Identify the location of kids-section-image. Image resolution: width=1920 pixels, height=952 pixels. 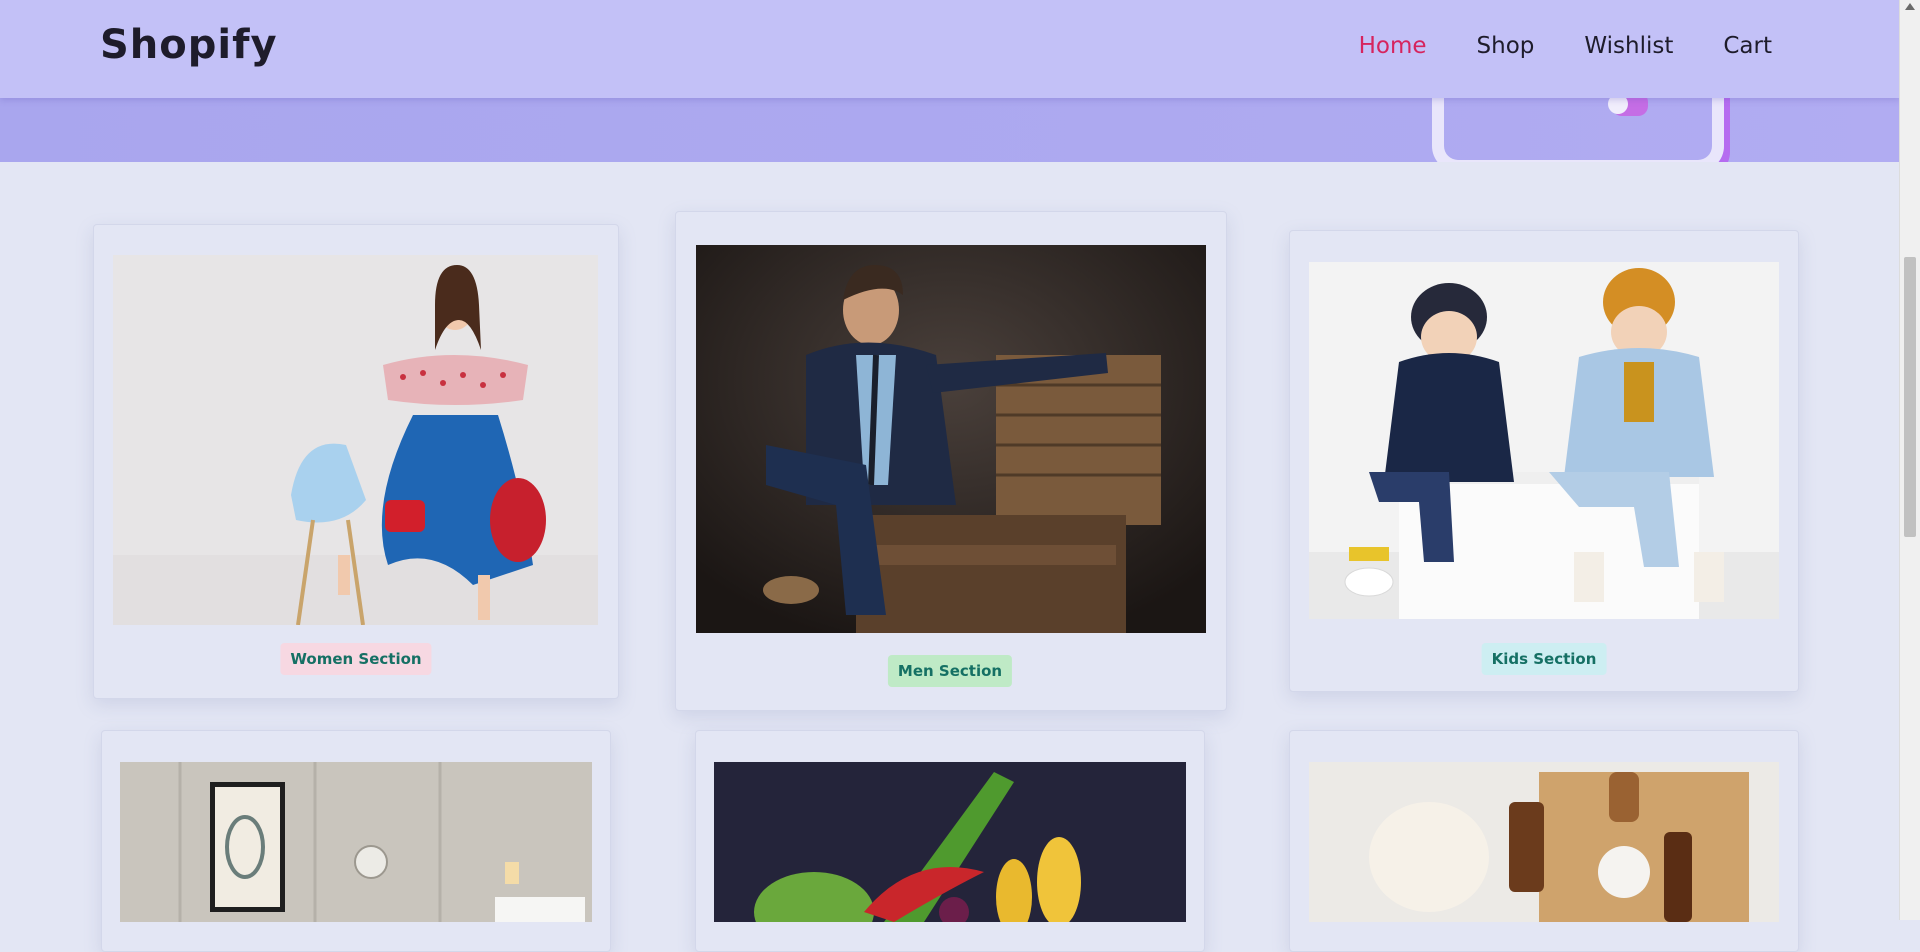
(1544, 440).